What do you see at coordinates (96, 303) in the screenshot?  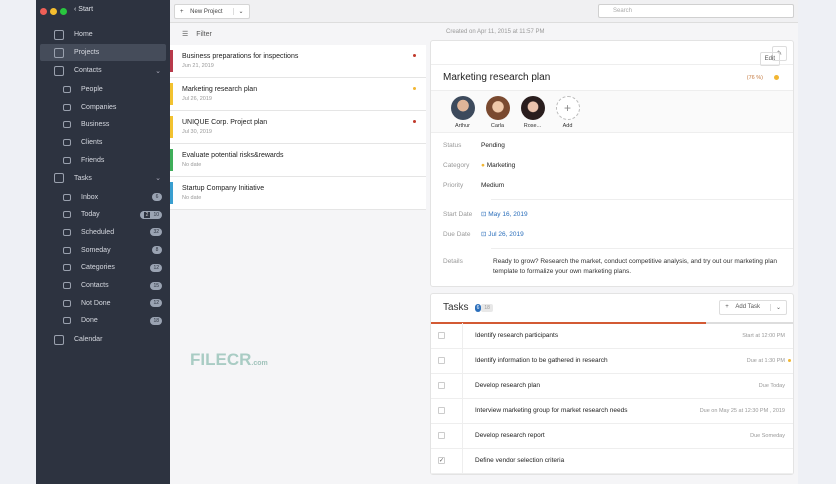 I see `sidebar-item-label: Not Done` at bounding box center [96, 303].